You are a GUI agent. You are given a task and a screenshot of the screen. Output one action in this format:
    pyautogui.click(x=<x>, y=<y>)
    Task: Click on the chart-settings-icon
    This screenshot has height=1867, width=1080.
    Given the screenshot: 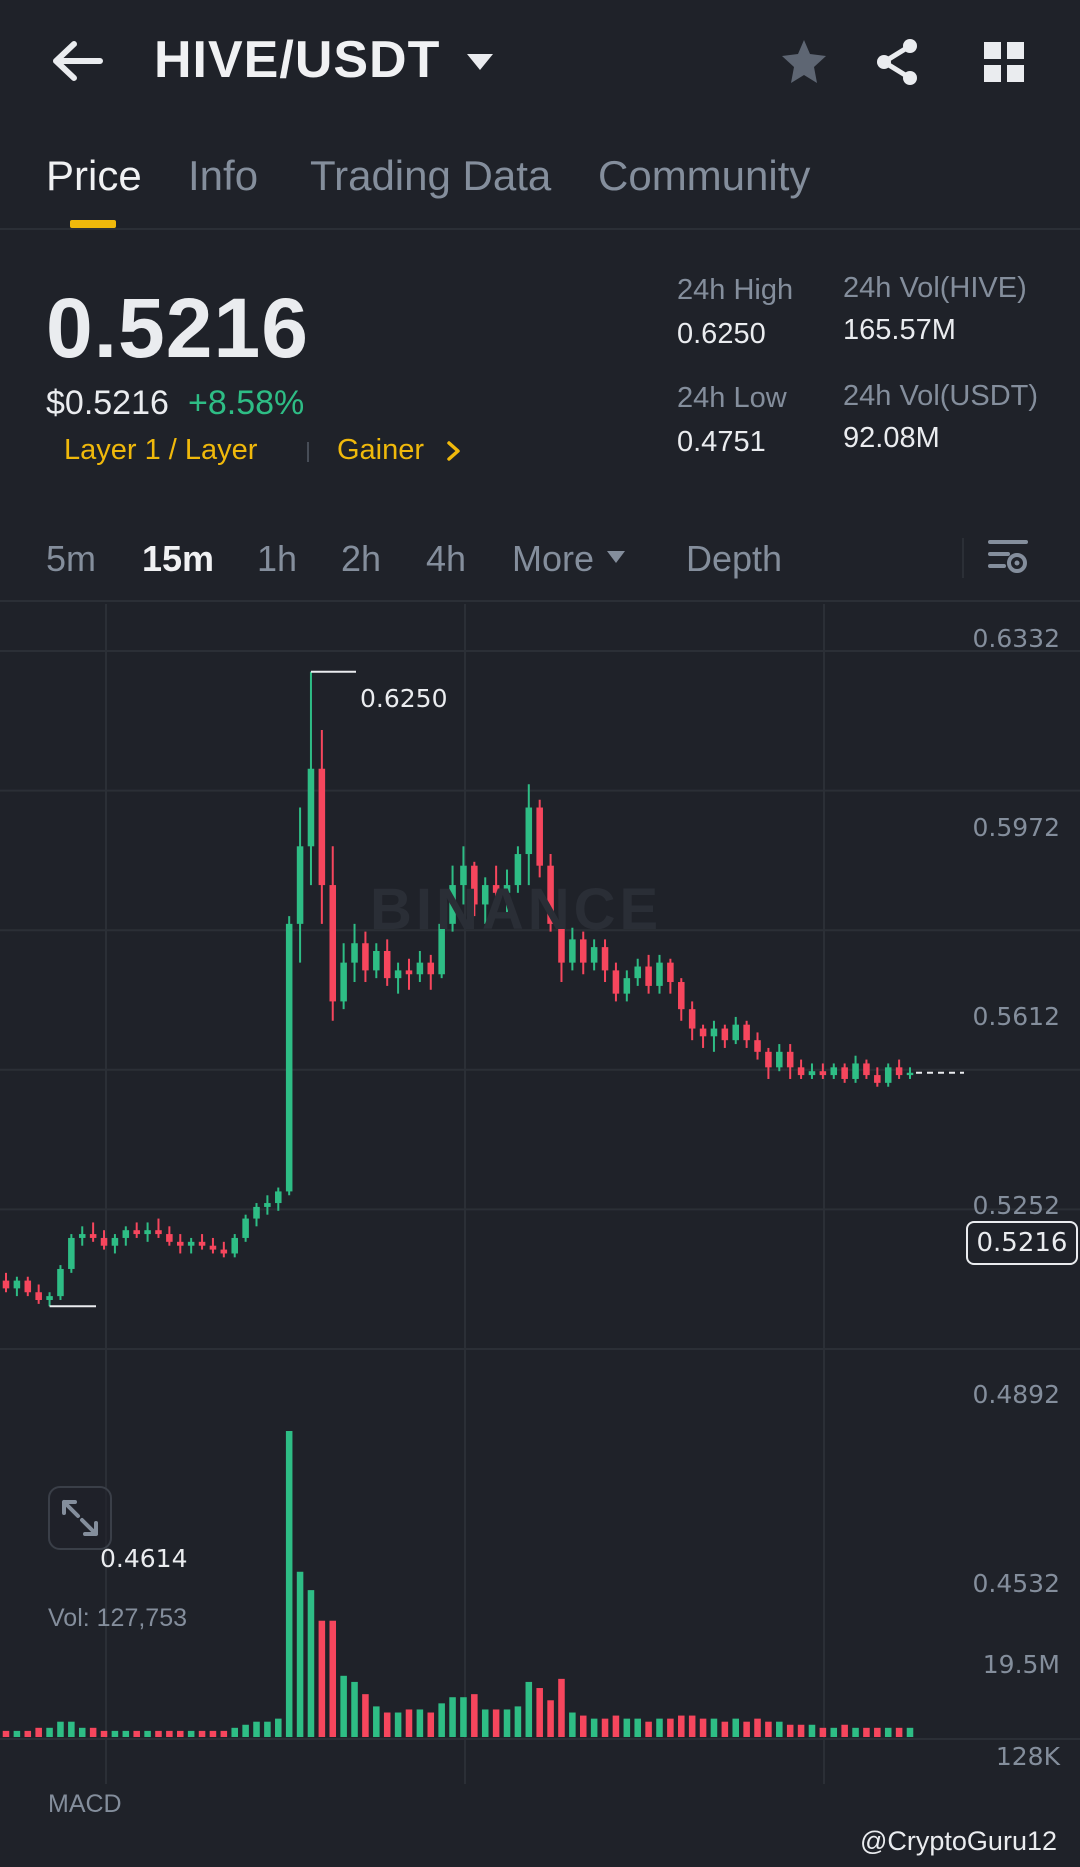 What is the action you would take?
    pyautogui.click(x=1008, y=556)
    